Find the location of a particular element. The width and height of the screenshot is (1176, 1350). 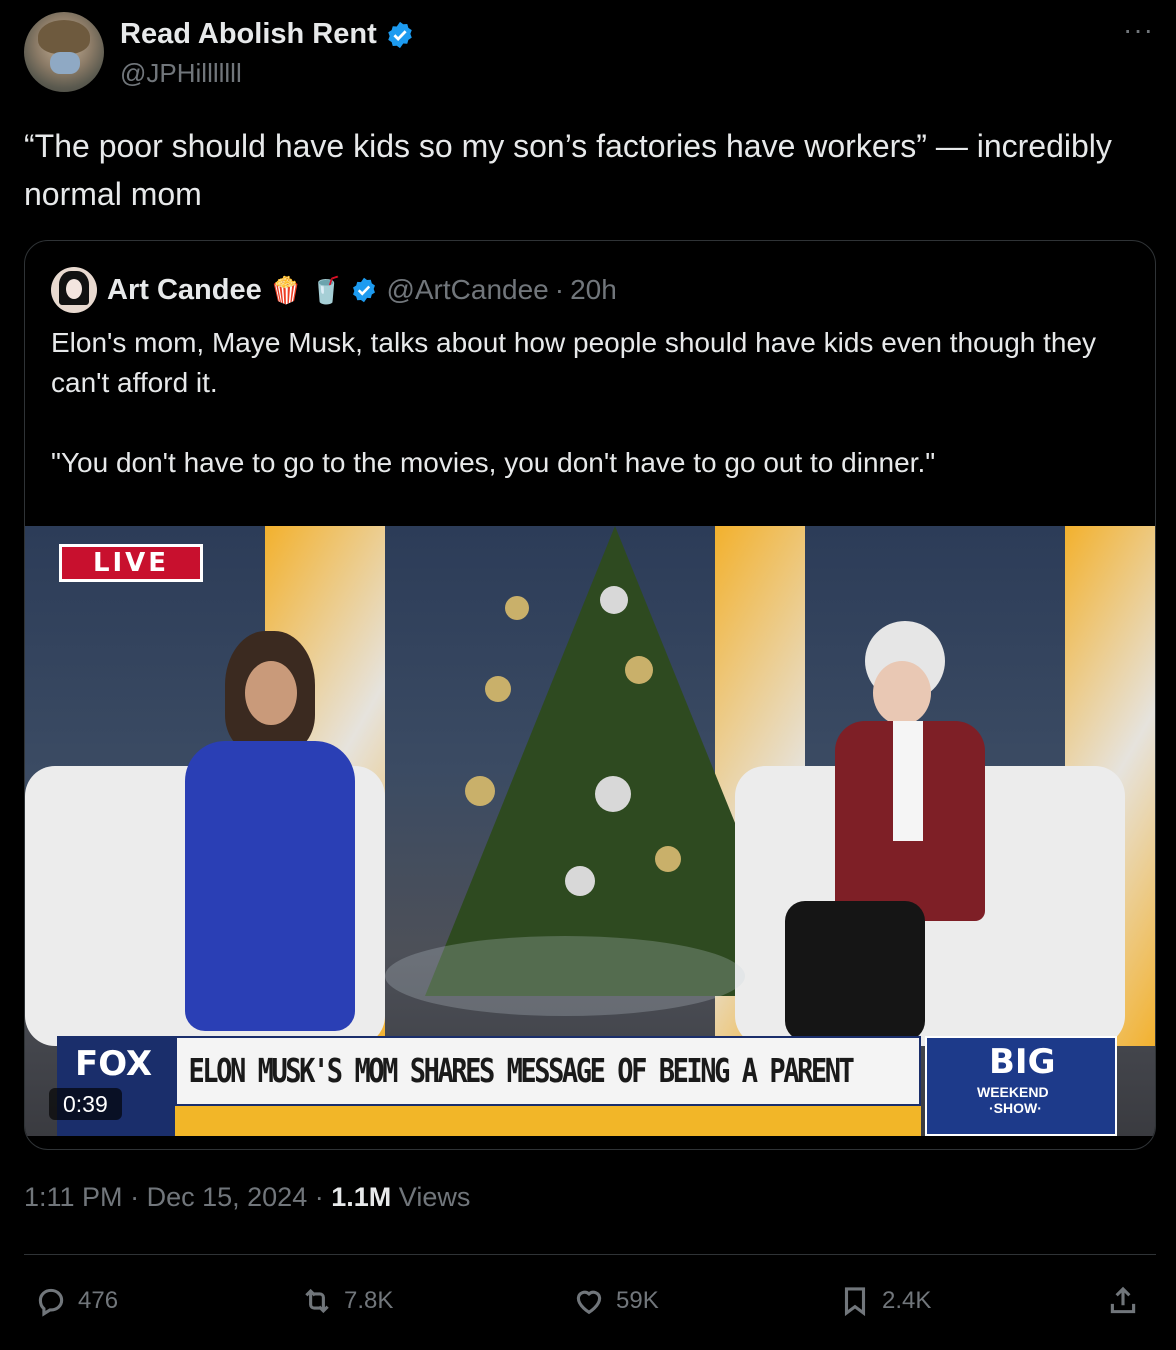

drink-emoji: 🥤 is located at coordinates (326, 289).